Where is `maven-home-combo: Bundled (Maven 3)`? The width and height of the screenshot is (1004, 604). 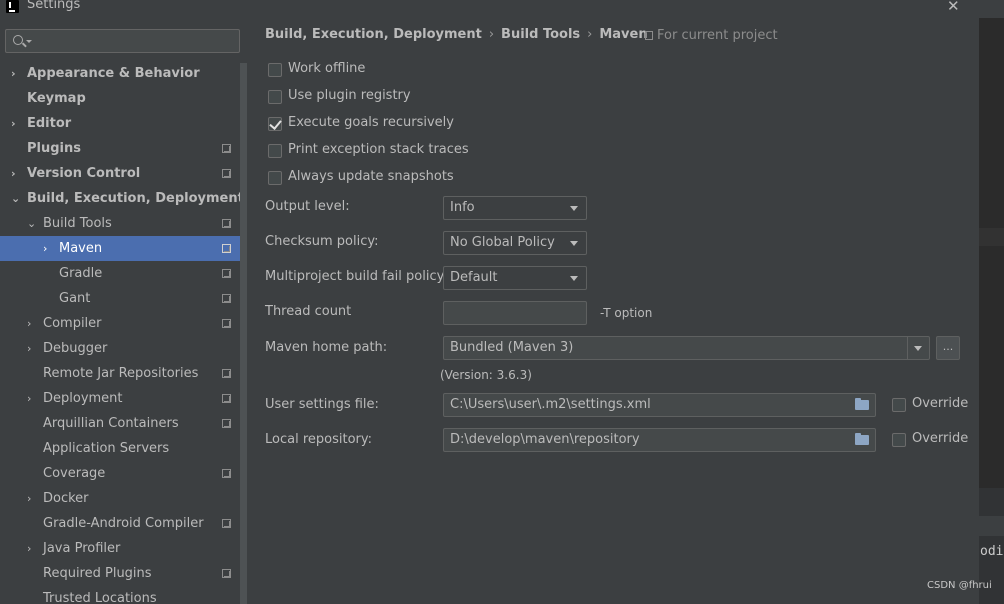 maven-home-combo: Bundled (Maven 3) is located at coordinates (686, 348).